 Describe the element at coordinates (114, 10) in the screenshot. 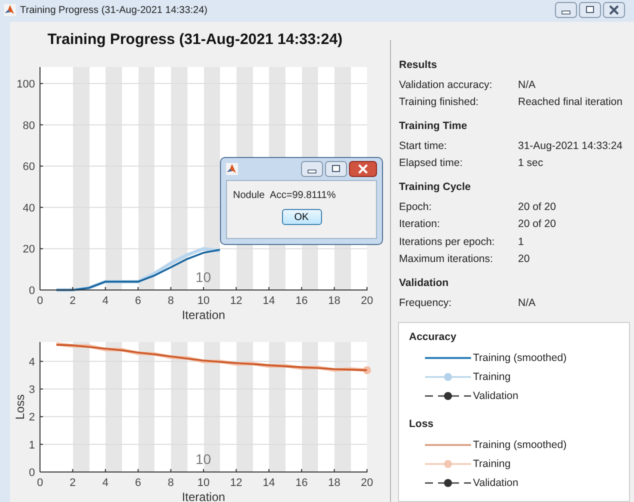

I see `window-title: Training Progress (31-Aug-2021 14:33:24)` at that location.